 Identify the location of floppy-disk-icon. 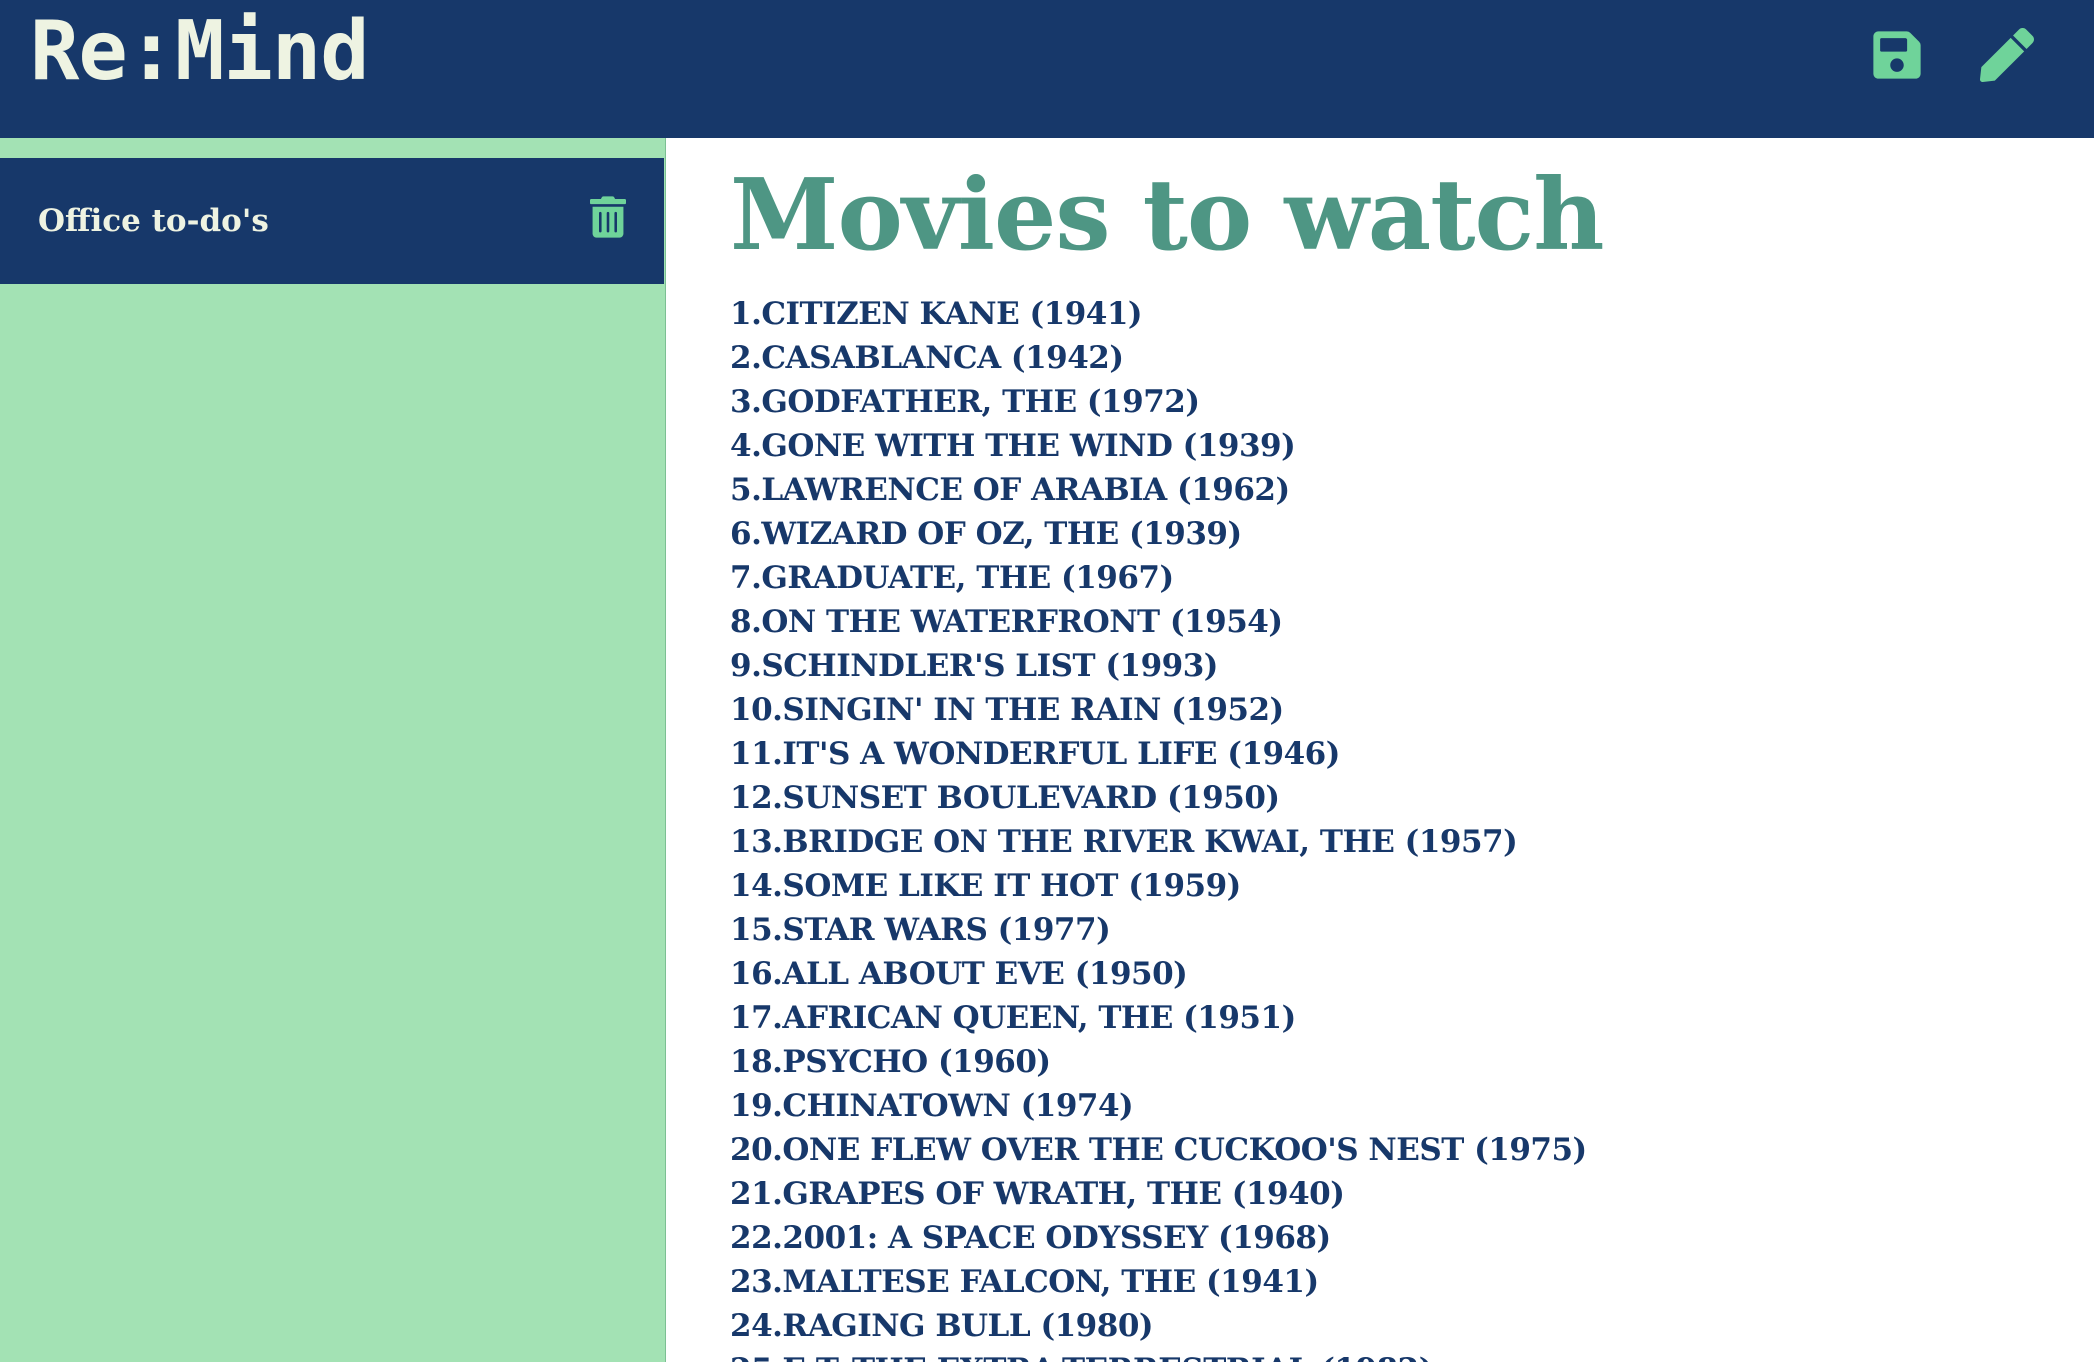
(1897, 55).